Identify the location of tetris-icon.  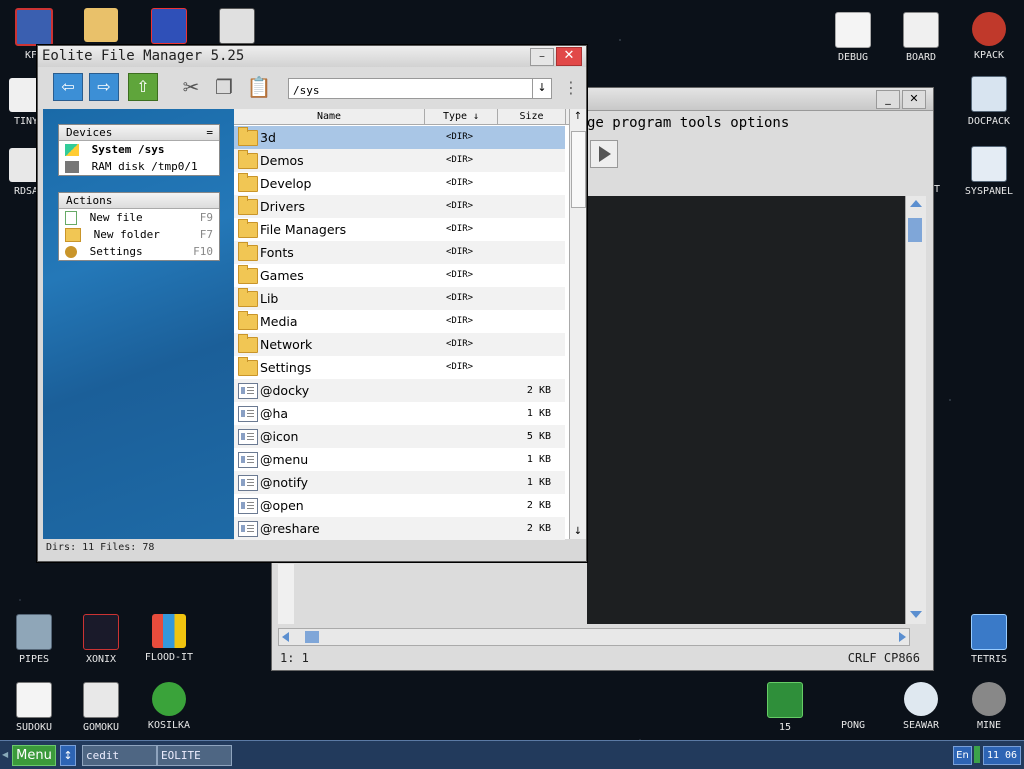
(989, 632).